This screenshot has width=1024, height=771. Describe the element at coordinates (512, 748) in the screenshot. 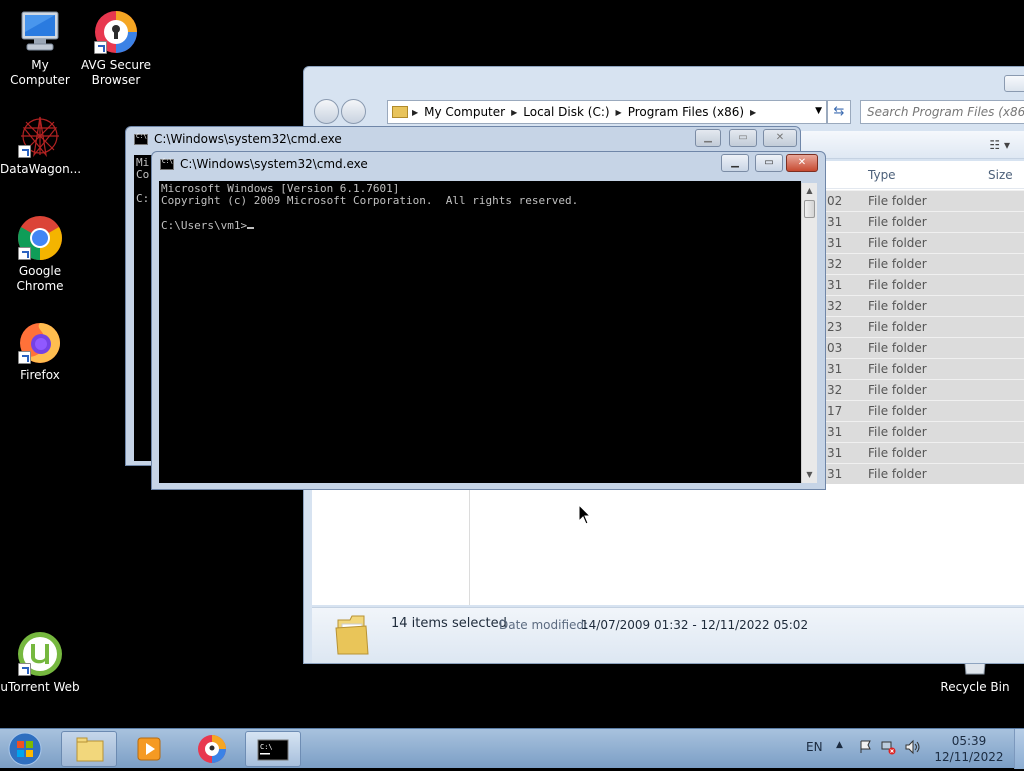

I see `taskbar: C:\ EN ▲ 05:39 12/11/2022` at that location.